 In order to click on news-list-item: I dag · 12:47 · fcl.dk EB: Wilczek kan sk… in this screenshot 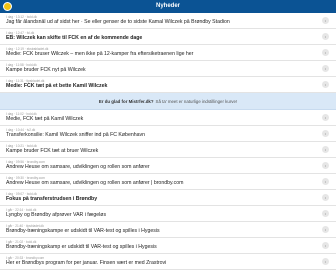, I will do `click(168, 37)`.